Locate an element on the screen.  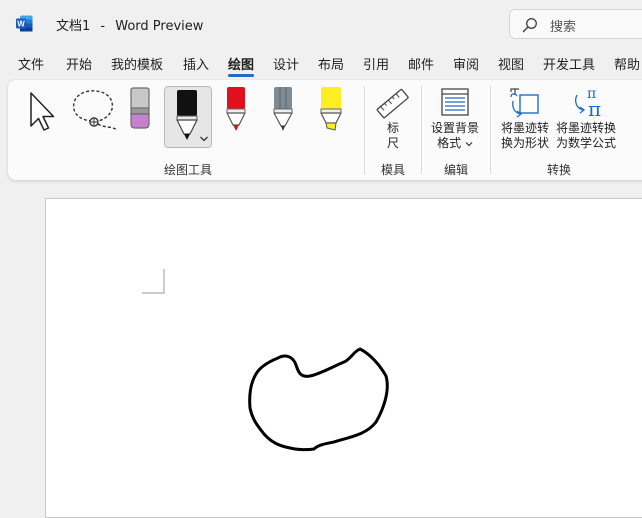
red-pen-icon is located at coordinates (236, 109).